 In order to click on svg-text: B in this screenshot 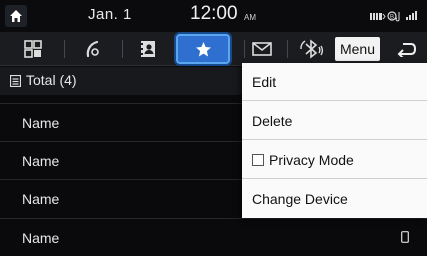, I will do `click(392, 18)`.